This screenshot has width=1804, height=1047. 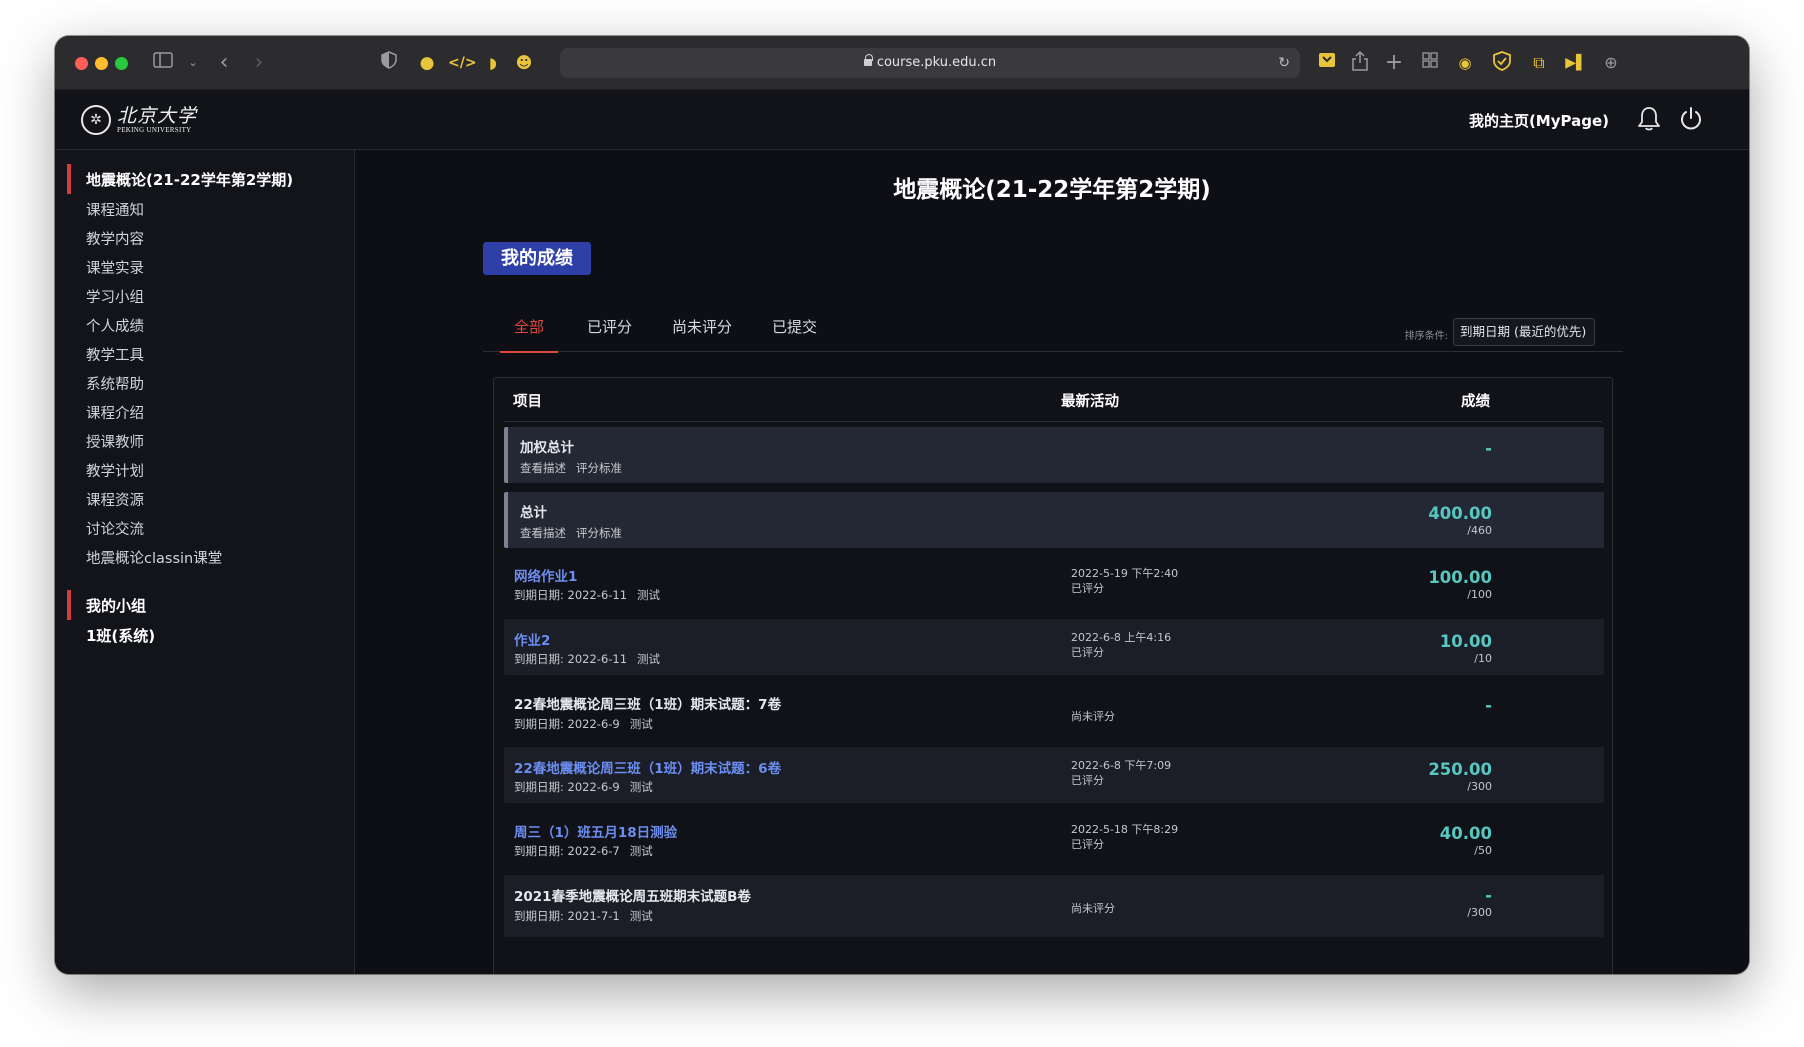 What do you see at coordinates (1394, 63) in the screenshot?
I see `new-tab-icon: +` at bounding box center [1394, 63].